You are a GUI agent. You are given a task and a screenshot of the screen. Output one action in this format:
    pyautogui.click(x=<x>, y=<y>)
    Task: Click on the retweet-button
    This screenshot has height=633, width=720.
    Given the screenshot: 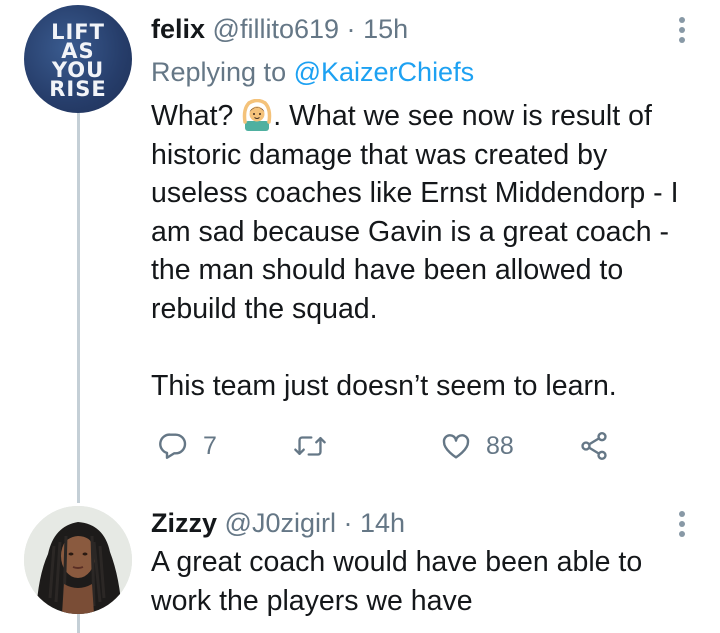 What is the action you would take?
    pyautogui.click(x=310, y=446)
    